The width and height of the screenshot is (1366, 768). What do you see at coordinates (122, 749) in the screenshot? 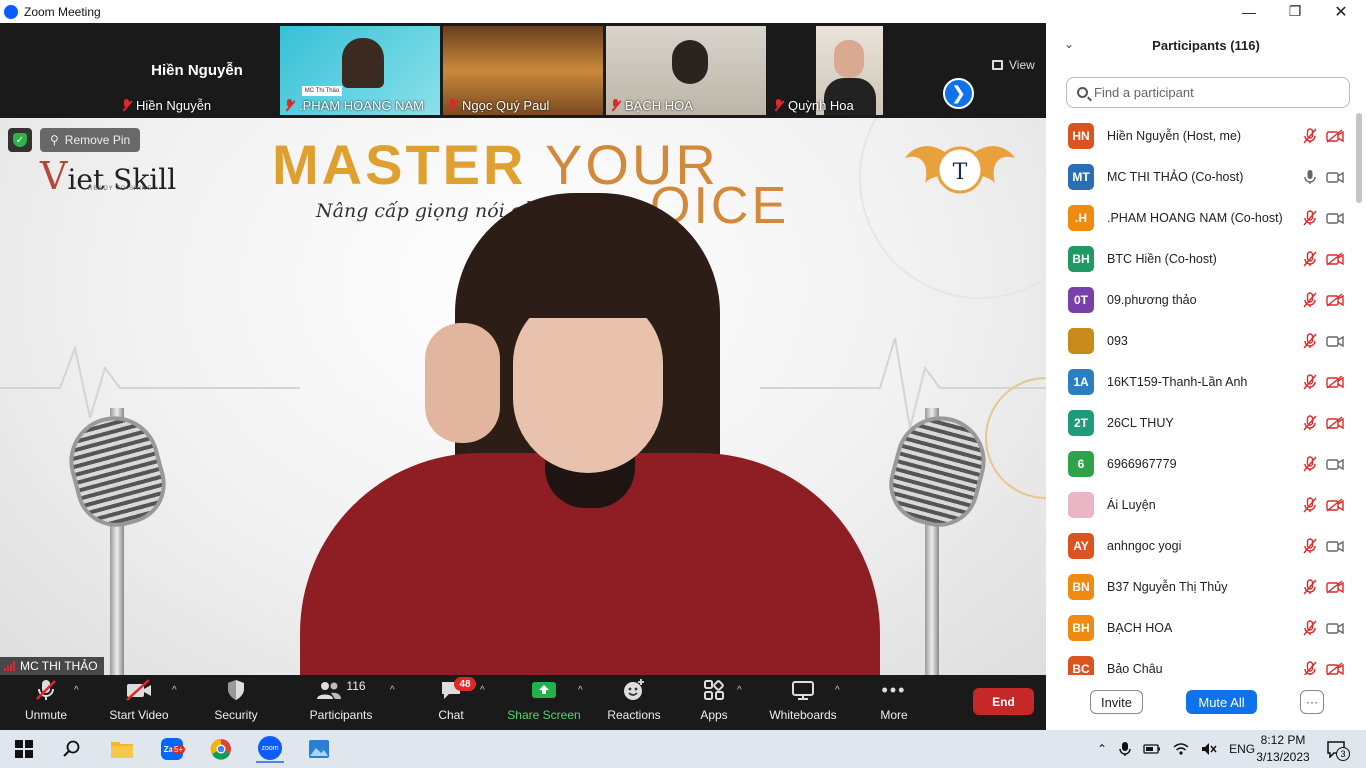
I see `file-explorer-app` at bounding box center [122, 749].